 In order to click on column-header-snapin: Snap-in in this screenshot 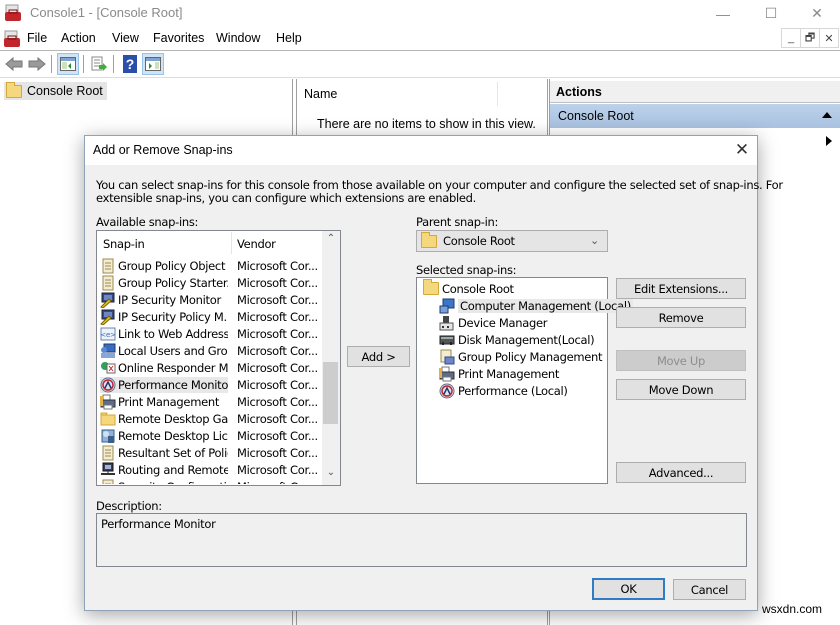, I will do `click(124, 244)`.